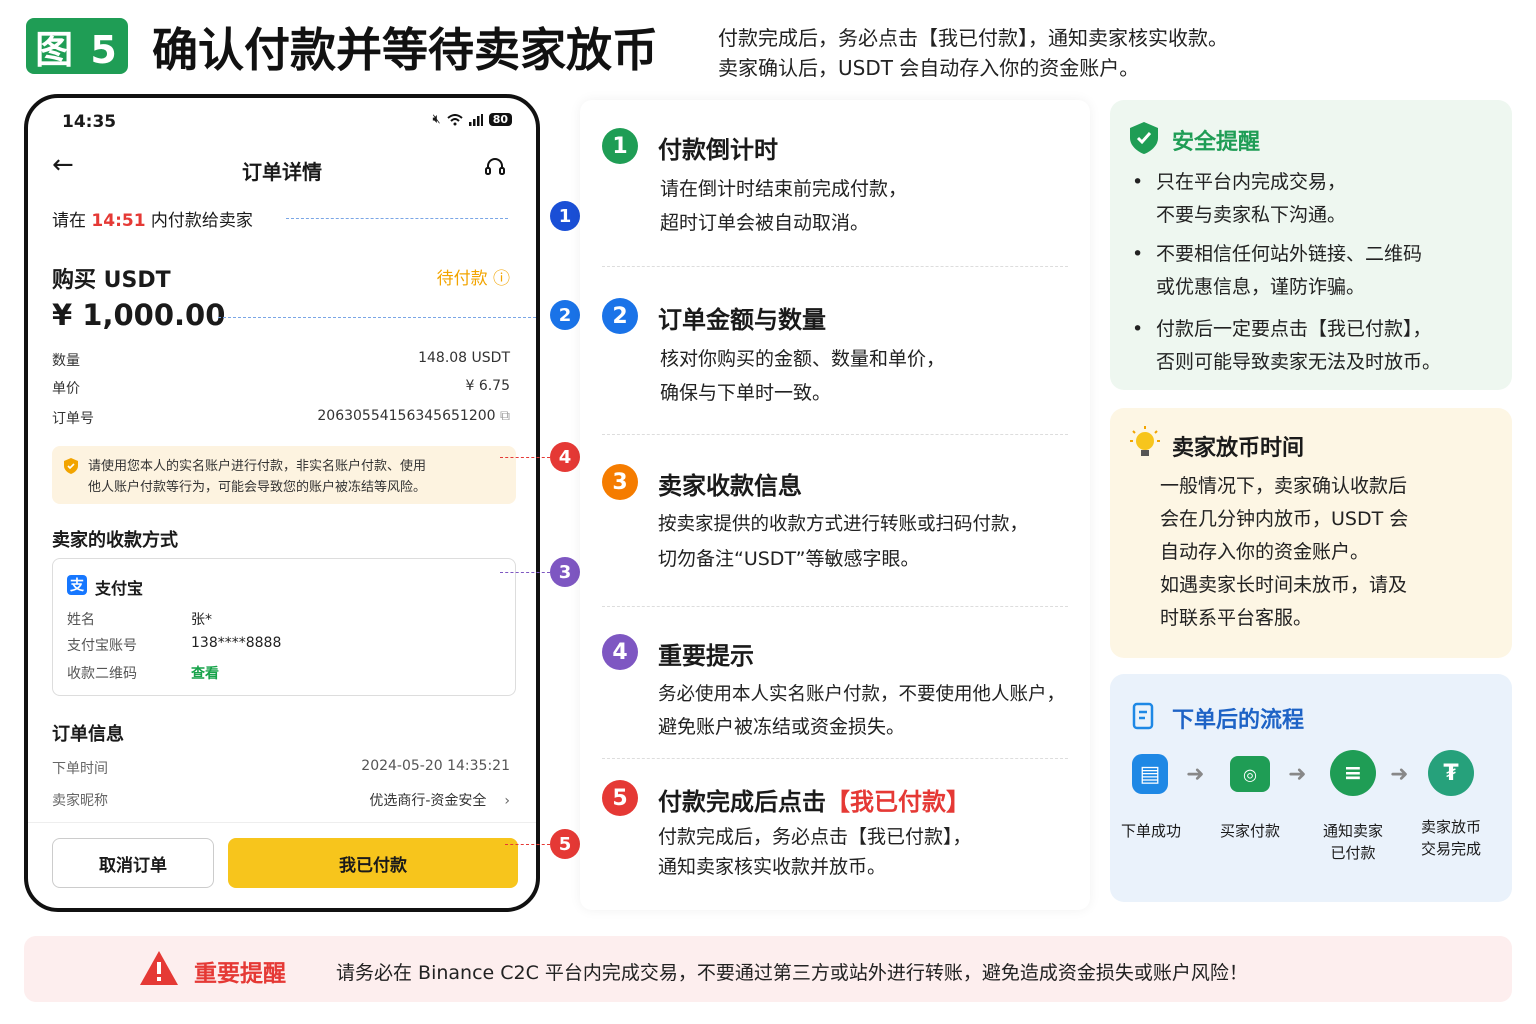  I want to click on step-number: 5, so click(620, 798).